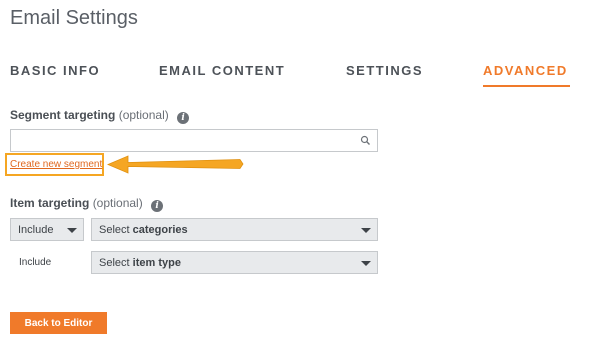 This screenshot has width=589, height=347. What do you see at coordinates (74, 18) in the screenshot?
I see `page-title: Email Settings` at bounding box center [74, 18].